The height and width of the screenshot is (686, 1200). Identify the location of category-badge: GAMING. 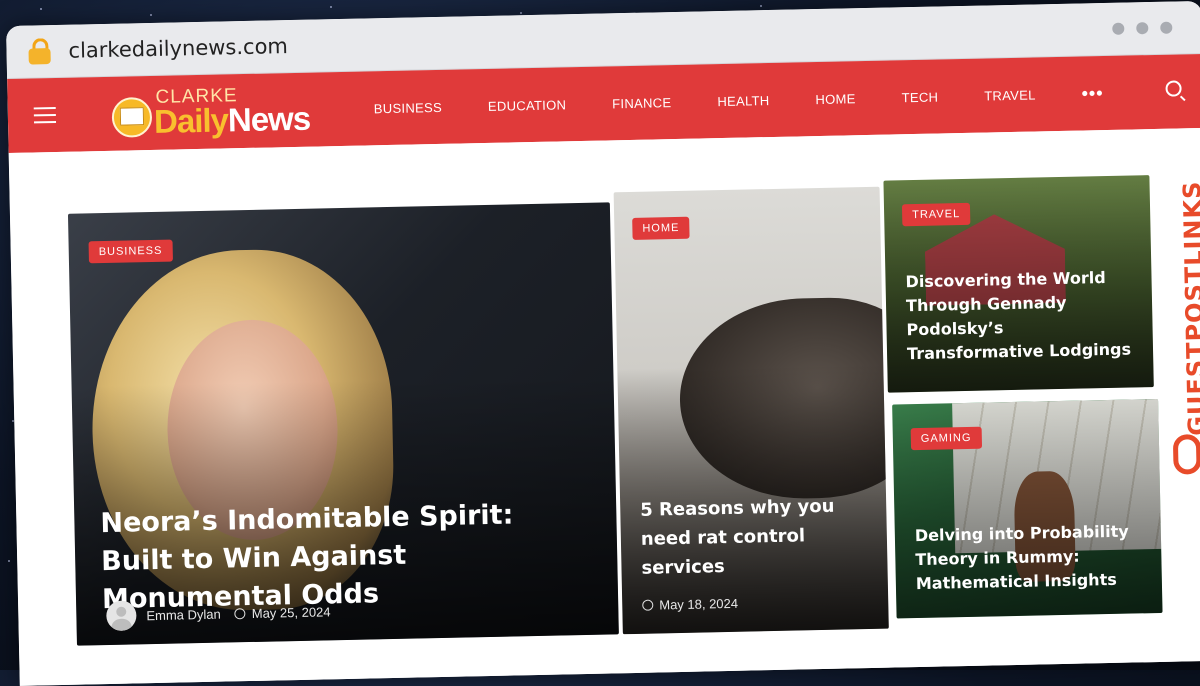
(946, 438).